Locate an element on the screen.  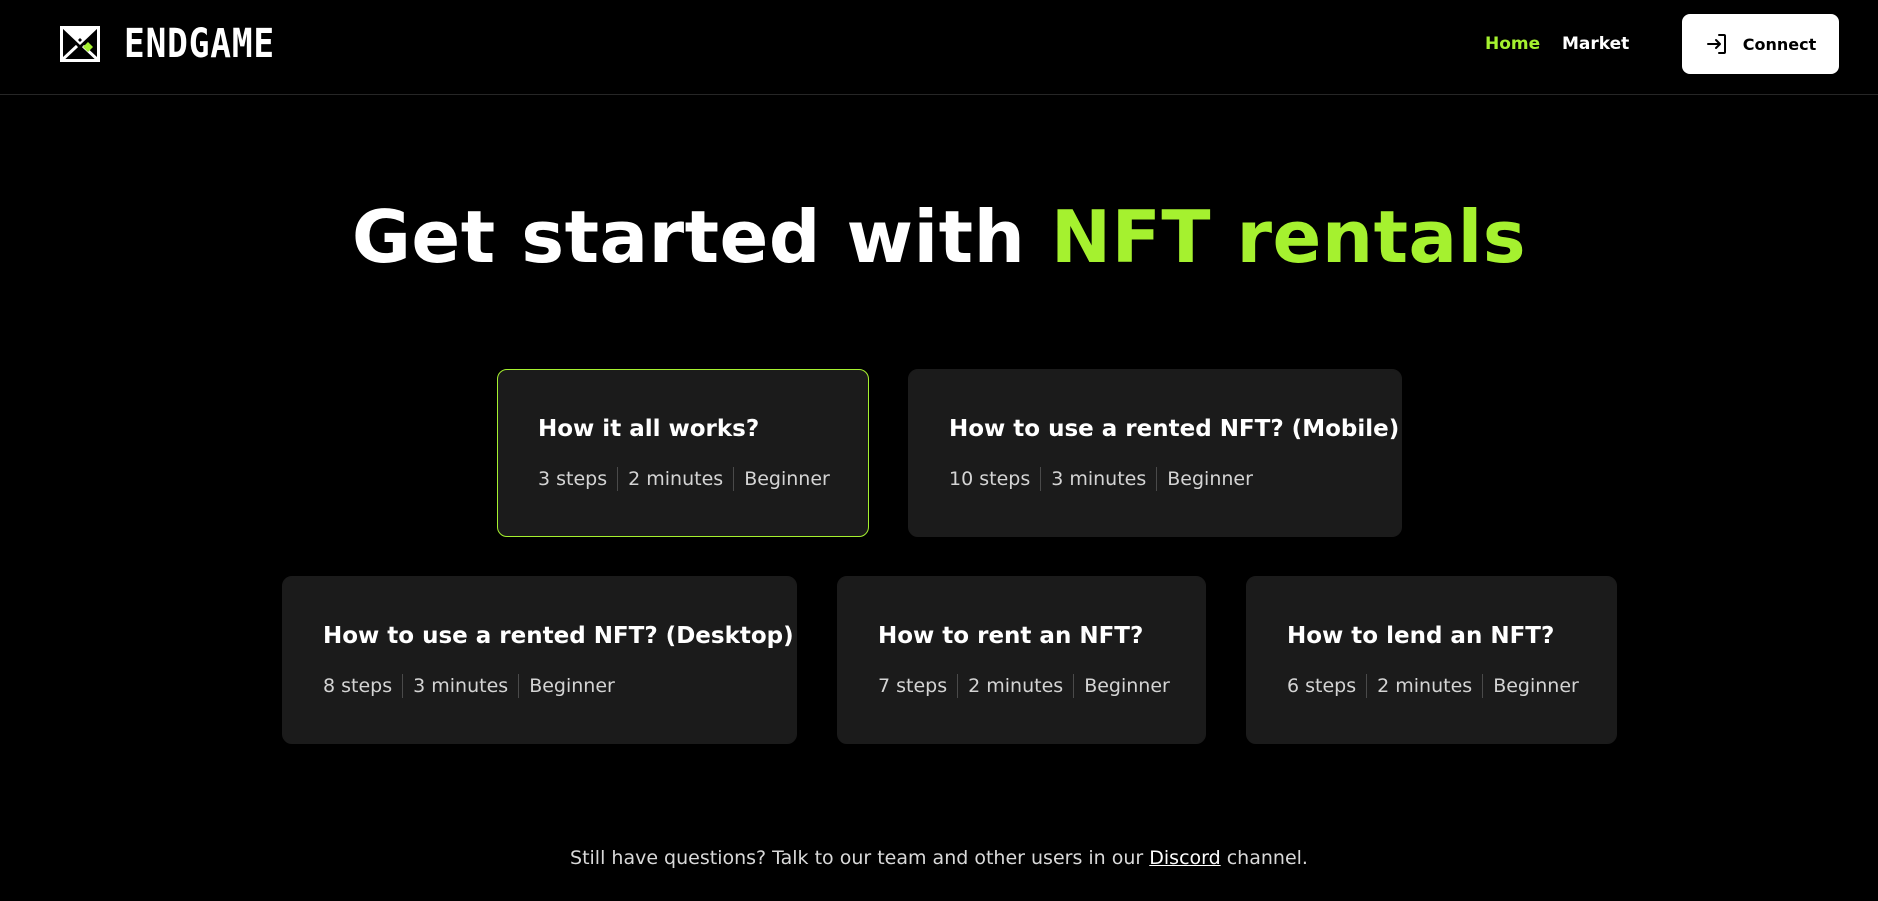
nav-home-link: Home is located at coordinates (1512, 44).